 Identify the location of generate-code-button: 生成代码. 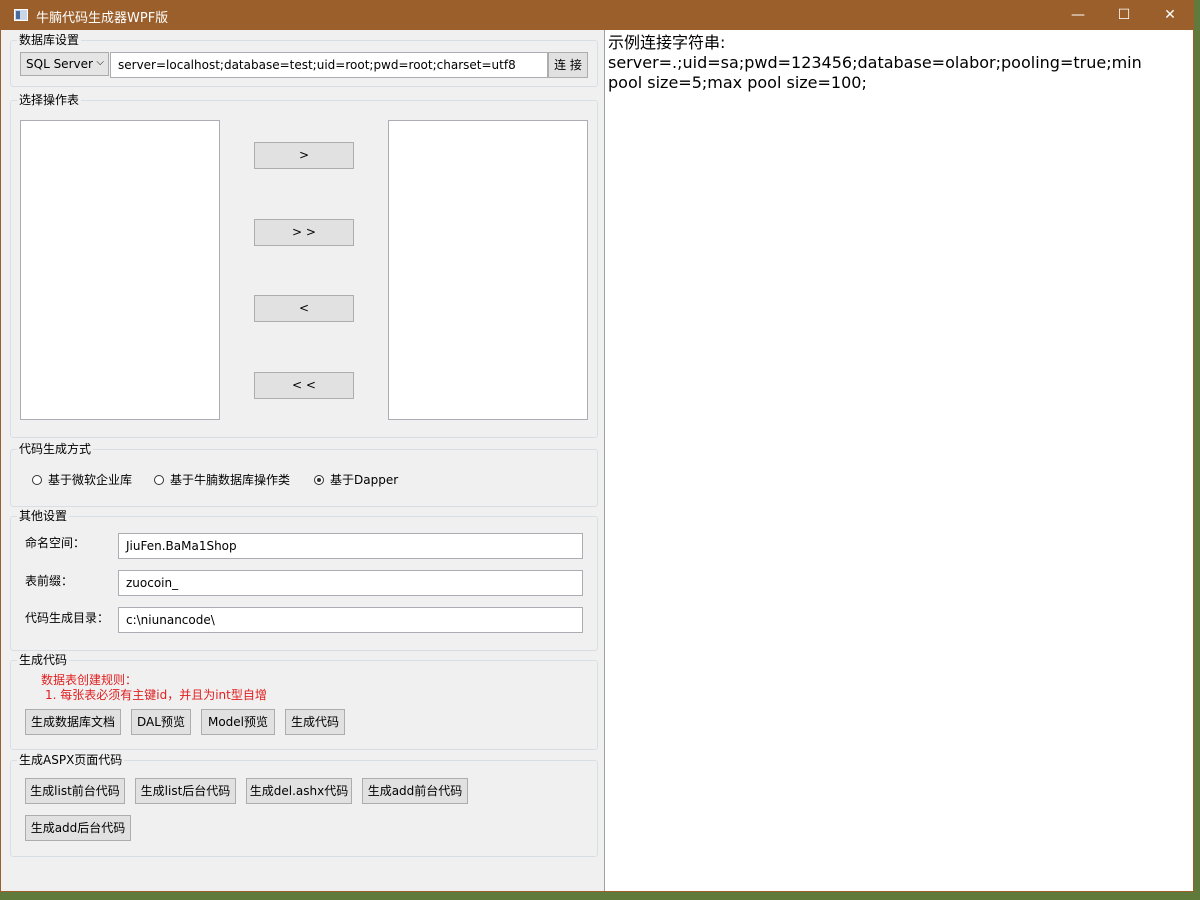
(315, 722).